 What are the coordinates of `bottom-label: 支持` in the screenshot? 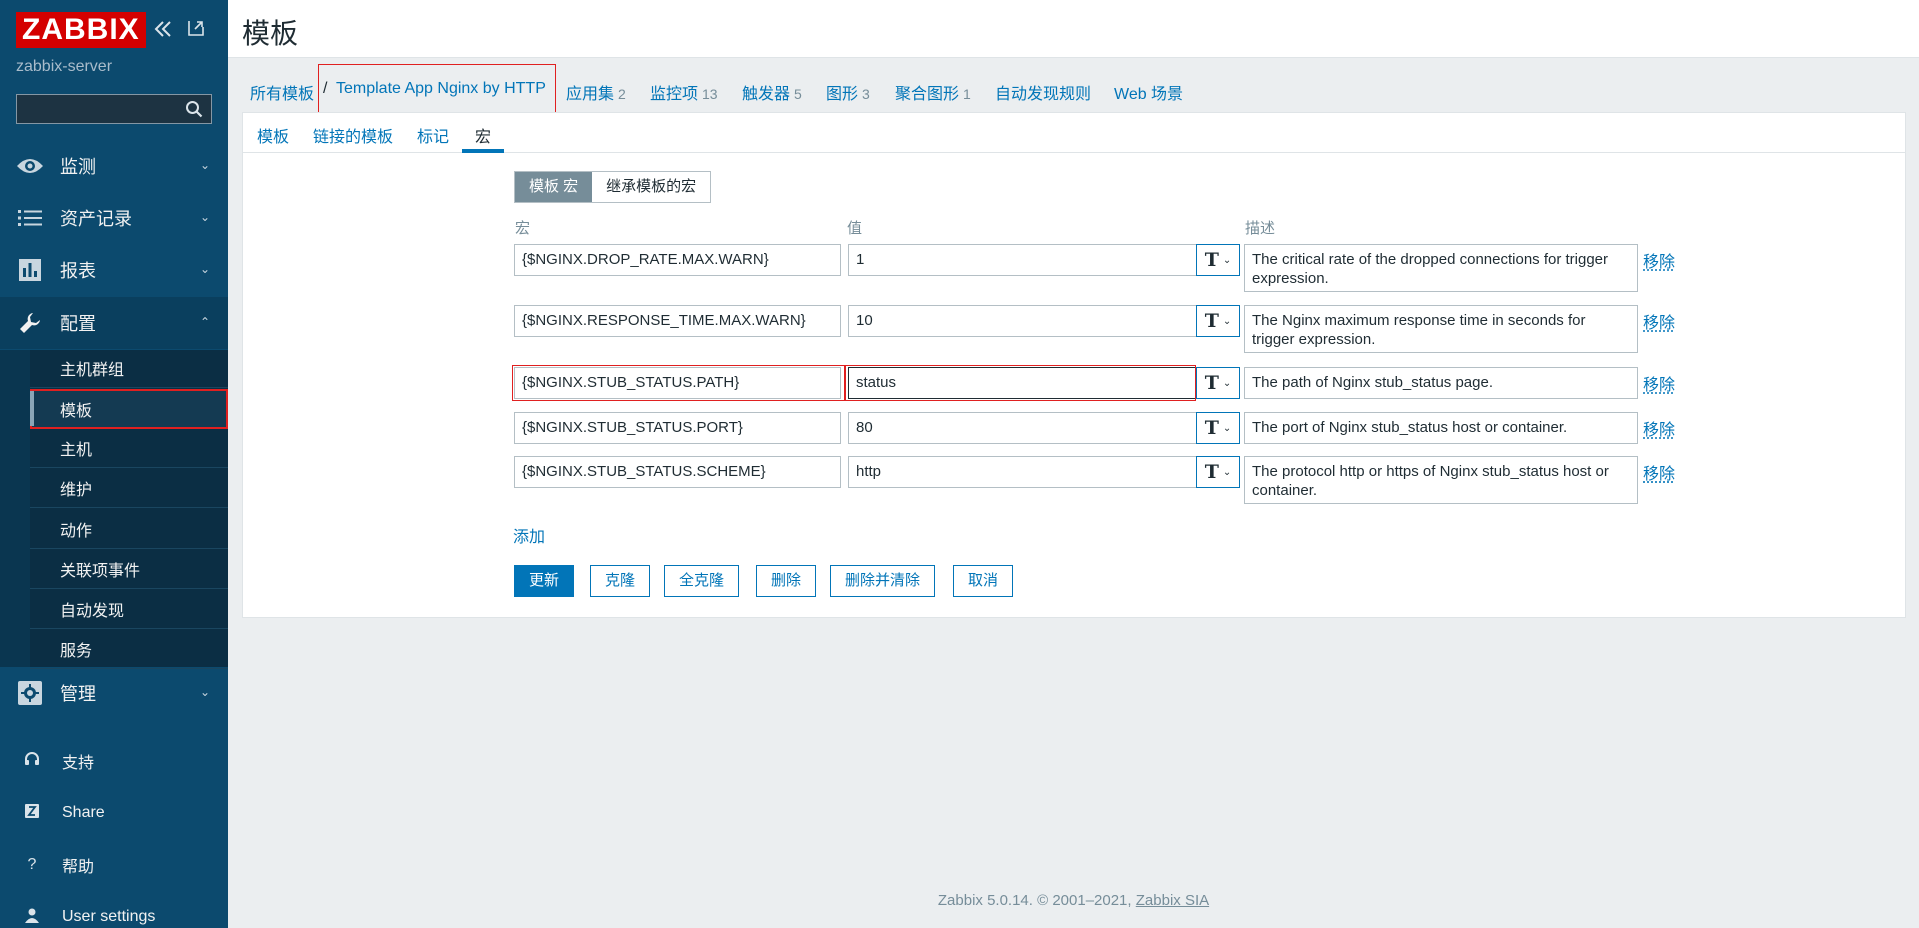 It's located at (78, 761).